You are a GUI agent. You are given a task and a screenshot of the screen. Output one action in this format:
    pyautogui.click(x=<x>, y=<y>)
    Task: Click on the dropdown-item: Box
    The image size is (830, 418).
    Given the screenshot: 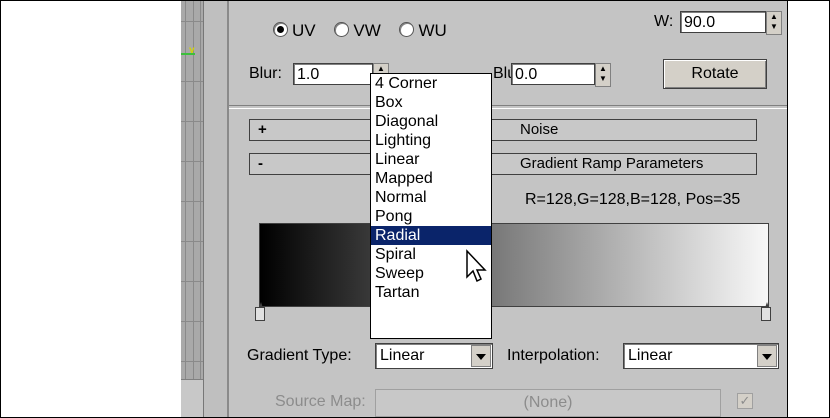 What is the action you would take?
    pyautogui.click(x=431, y=102)
    